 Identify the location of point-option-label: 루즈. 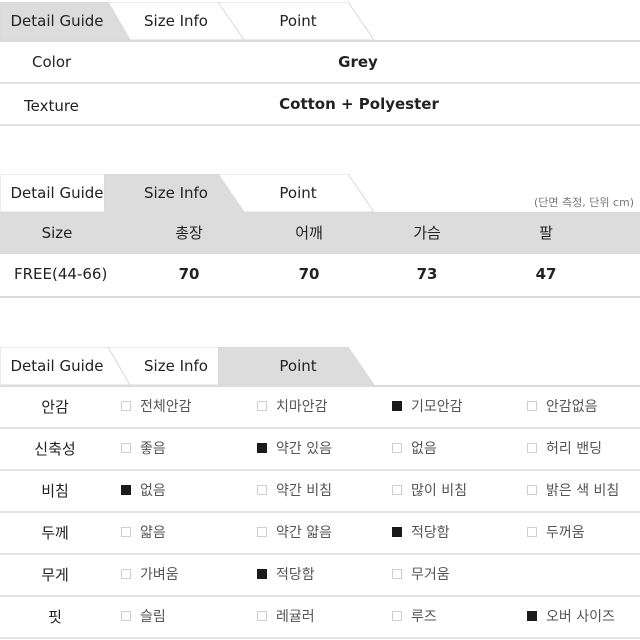
(424, 617).